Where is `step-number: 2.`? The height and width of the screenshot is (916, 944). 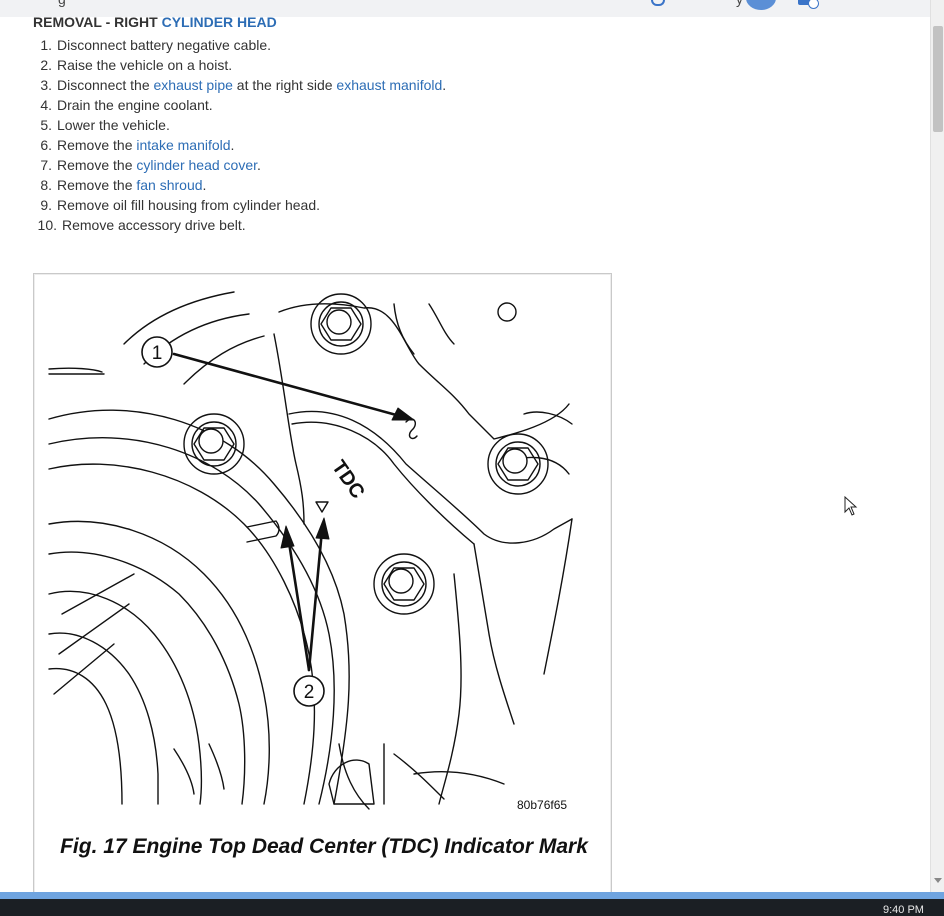
step-number: 2. is located at coordinates (46, 65).